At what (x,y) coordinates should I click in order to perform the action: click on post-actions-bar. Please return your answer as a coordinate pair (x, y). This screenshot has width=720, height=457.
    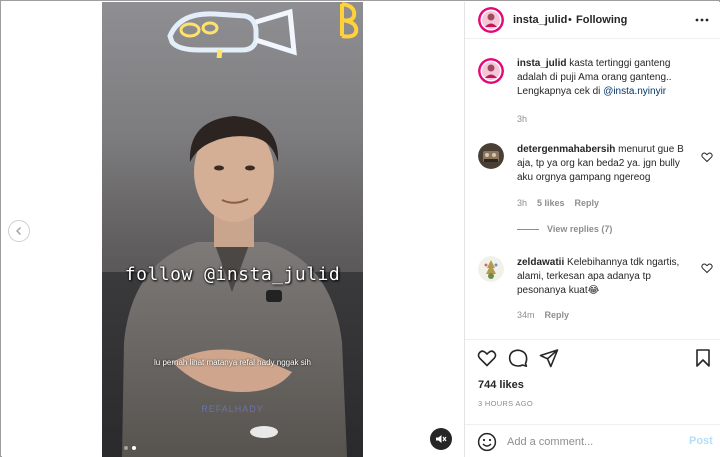
    Looking at the image, I should click on (592, 359).